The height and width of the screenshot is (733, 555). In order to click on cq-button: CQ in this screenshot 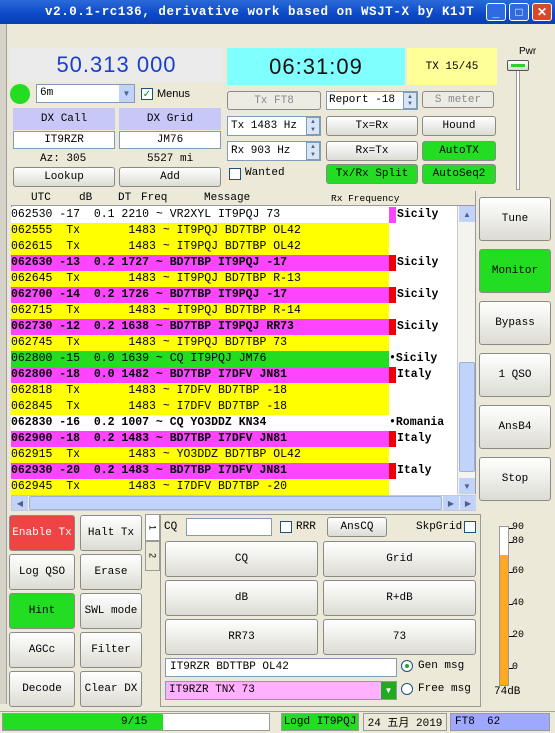, I will do `click(241, 559)`.